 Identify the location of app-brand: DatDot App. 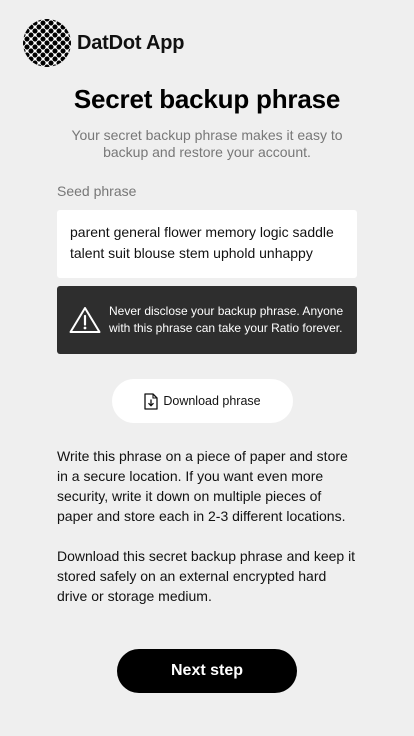
(103, 43).